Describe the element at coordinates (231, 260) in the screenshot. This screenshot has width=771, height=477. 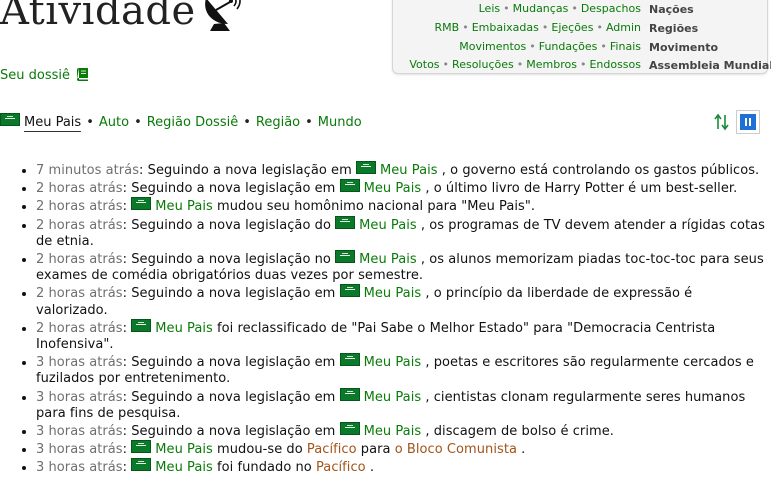
I see `event-text: Seguindo a nova legislação no` at that location.